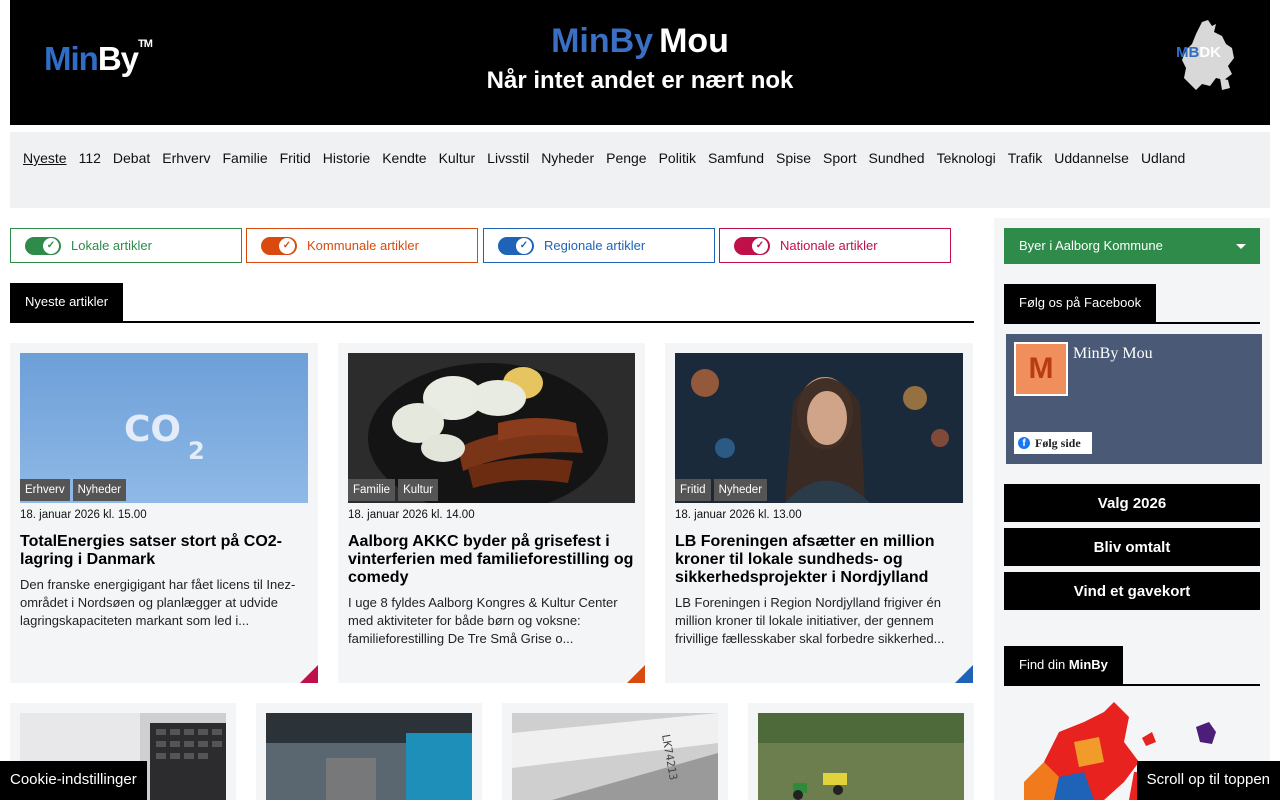  I want to click on find-minby-prefix: Find din, so click(1042, 664).